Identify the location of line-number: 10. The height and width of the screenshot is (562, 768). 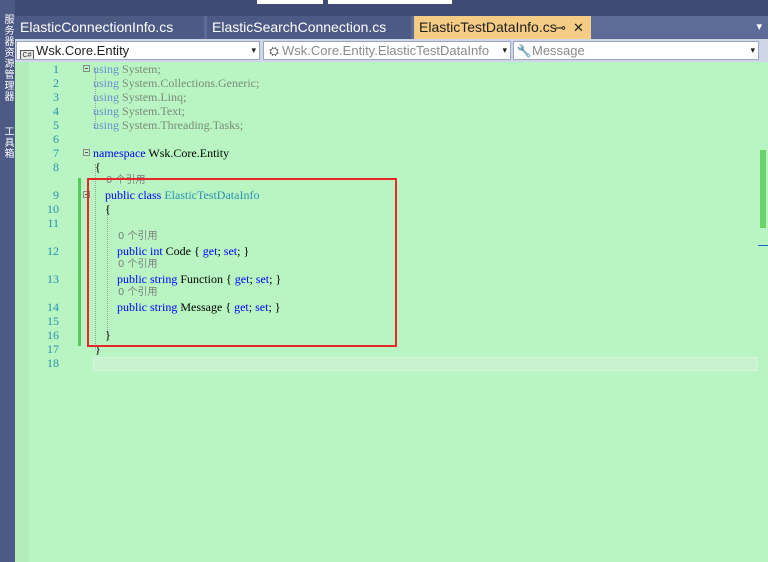
(53, 209).